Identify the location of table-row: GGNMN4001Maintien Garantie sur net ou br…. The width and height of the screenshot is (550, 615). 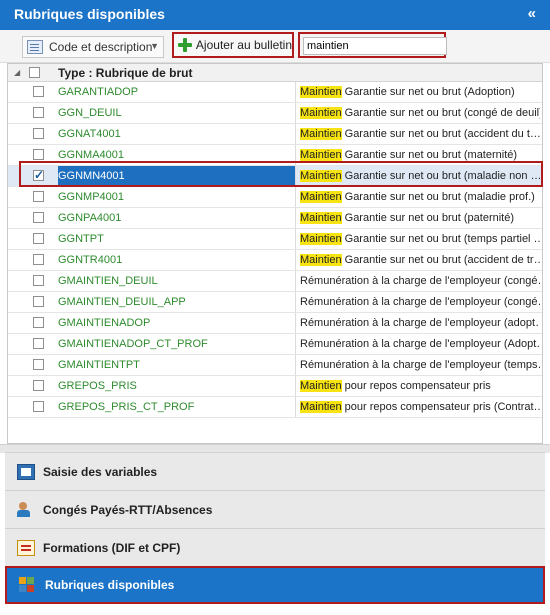
(275, 176).